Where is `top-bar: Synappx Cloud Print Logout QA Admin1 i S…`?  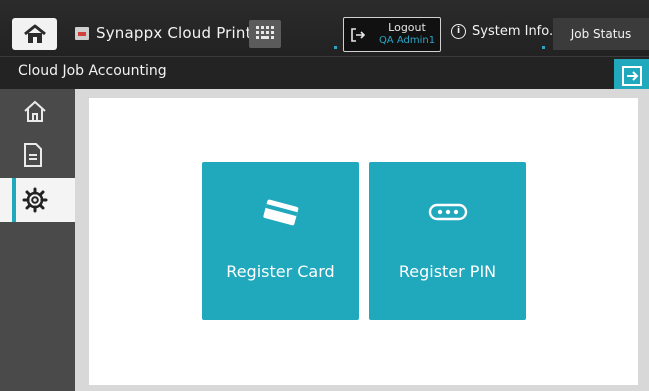 top-bar: Synappx Cloud Print Logout QA Admin1 i S… is located at coordinates (324, 28).